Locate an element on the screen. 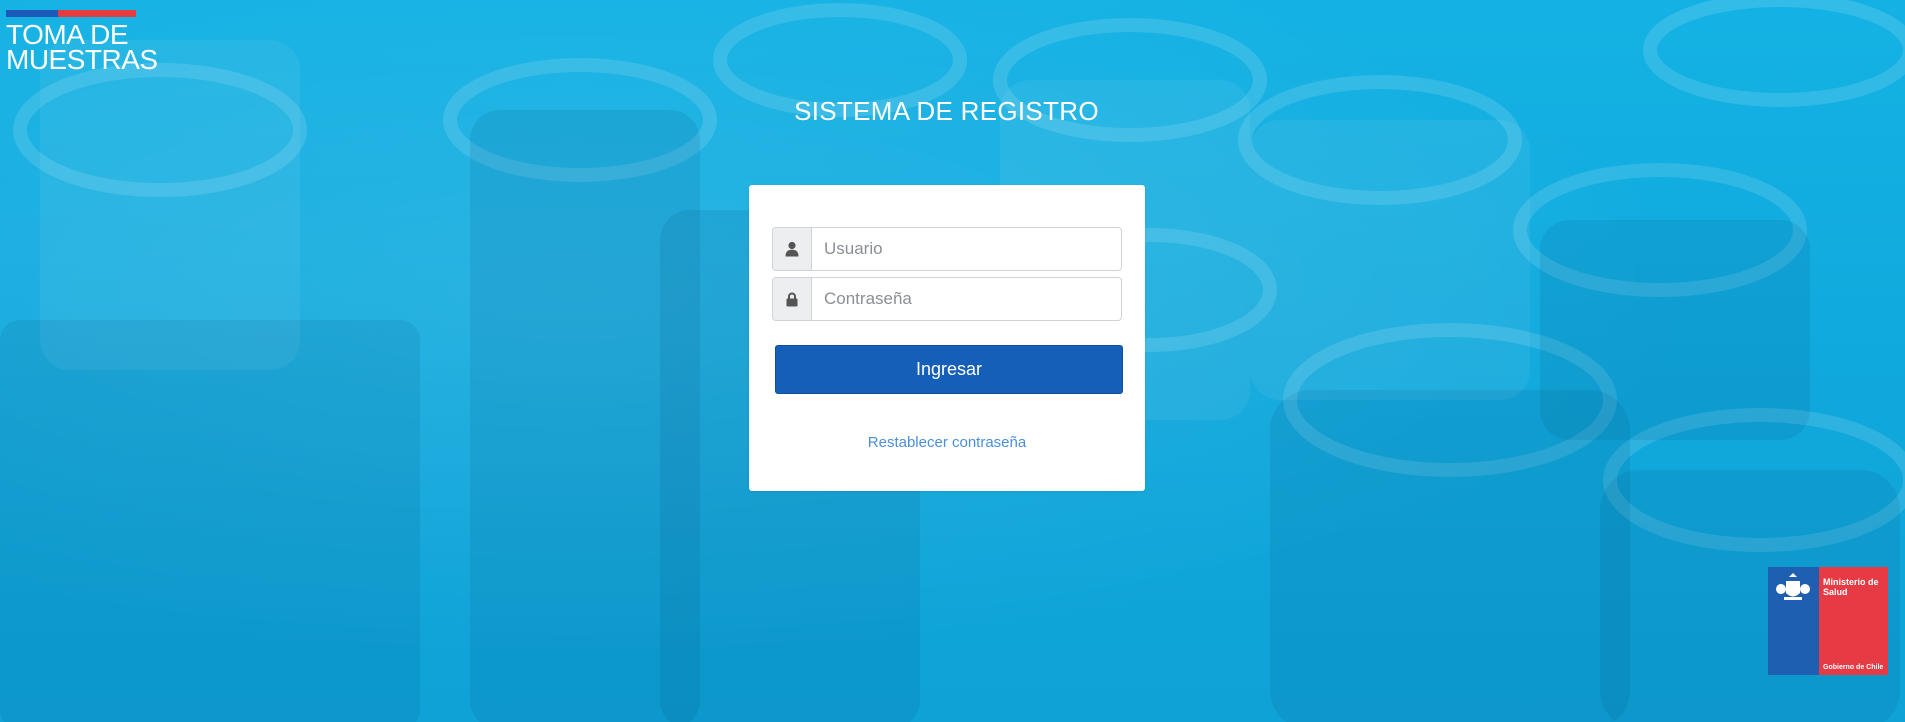  brand-logo: TOMA DE MUESTRAS is located at coordinates (82, 42).